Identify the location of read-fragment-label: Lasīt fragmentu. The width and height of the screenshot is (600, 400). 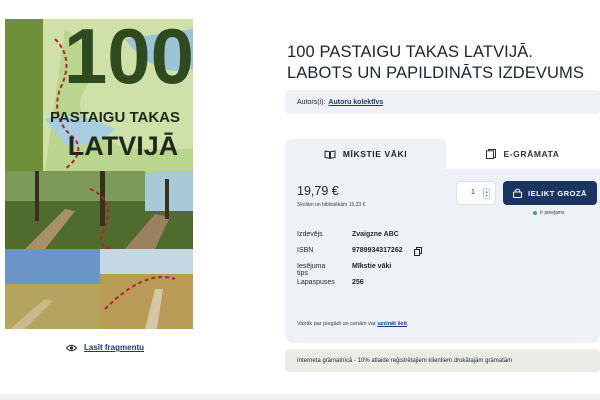
(114, 347).